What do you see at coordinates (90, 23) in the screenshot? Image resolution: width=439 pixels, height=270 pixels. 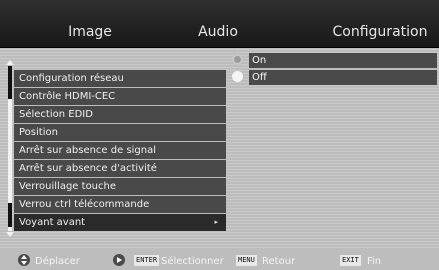 I see `tab-image: Image` at bounding box center [90, 23].